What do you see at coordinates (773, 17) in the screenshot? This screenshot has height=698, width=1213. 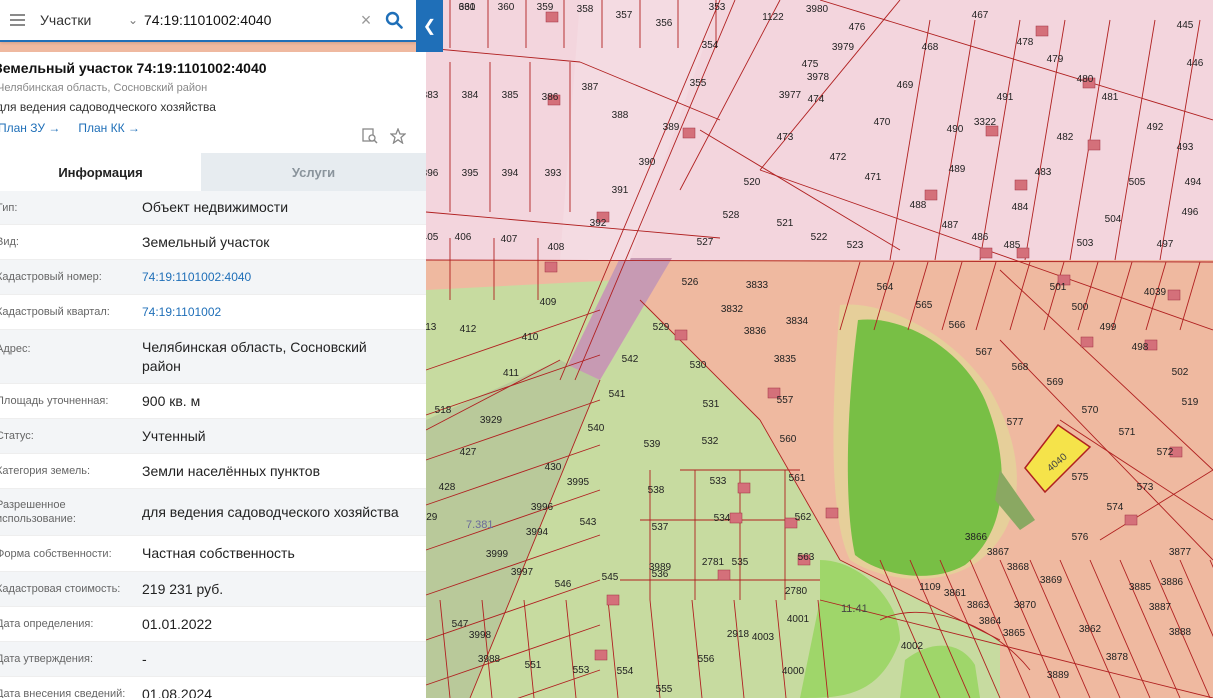 I see `parcel-number-label: 1122` at bounding box center [773, 17].